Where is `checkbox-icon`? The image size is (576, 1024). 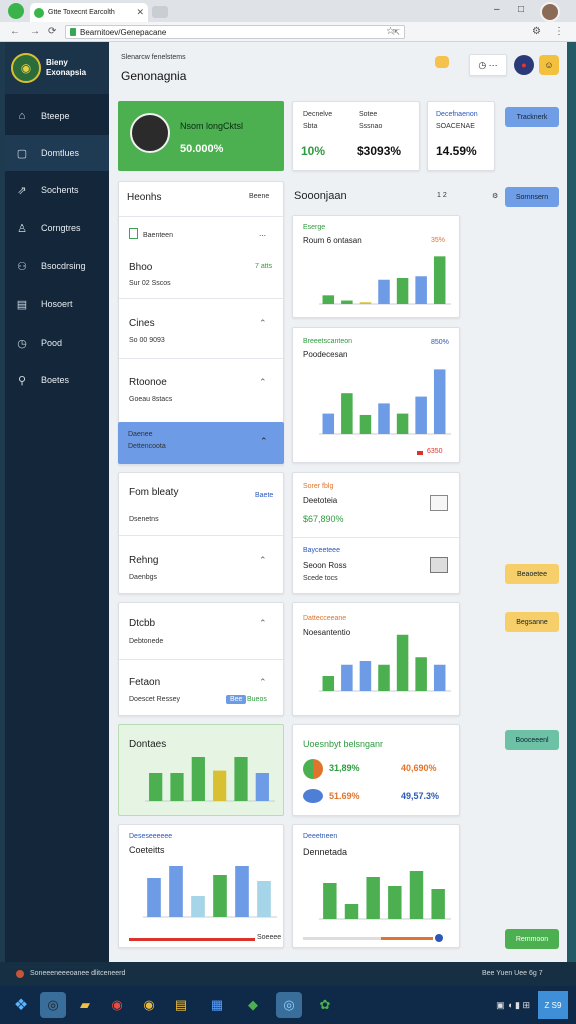
checkbox-icon is located at coordinates (133, 233).